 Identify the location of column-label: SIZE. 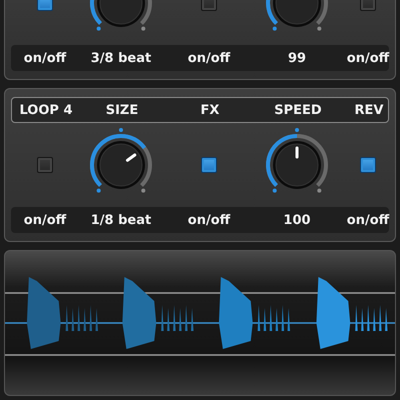
(122, 110).